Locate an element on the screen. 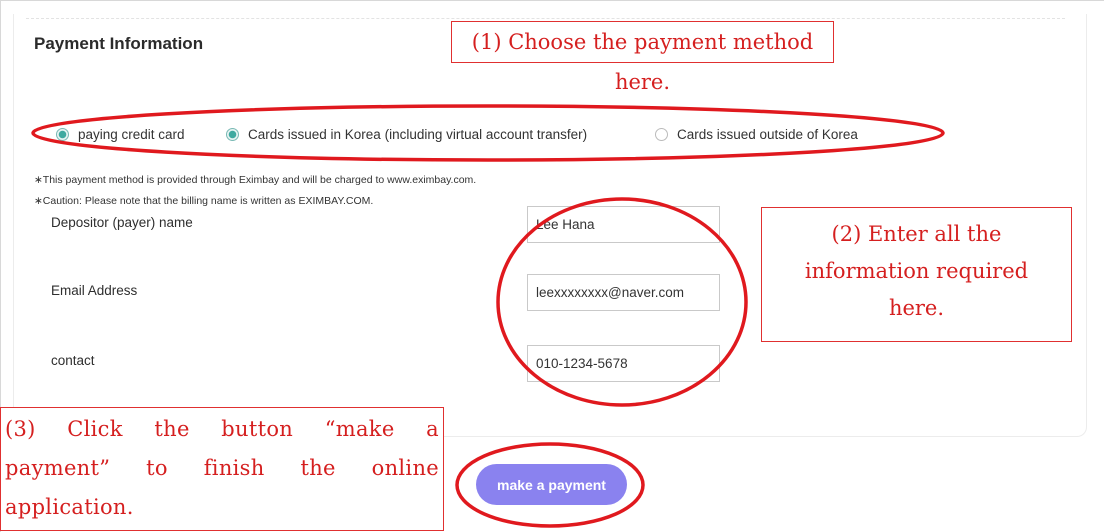 The height and width of the screenshot is (532, 1105). callout-step-3-line: (3) Click the button “make a is located at coordinates (222, 429).